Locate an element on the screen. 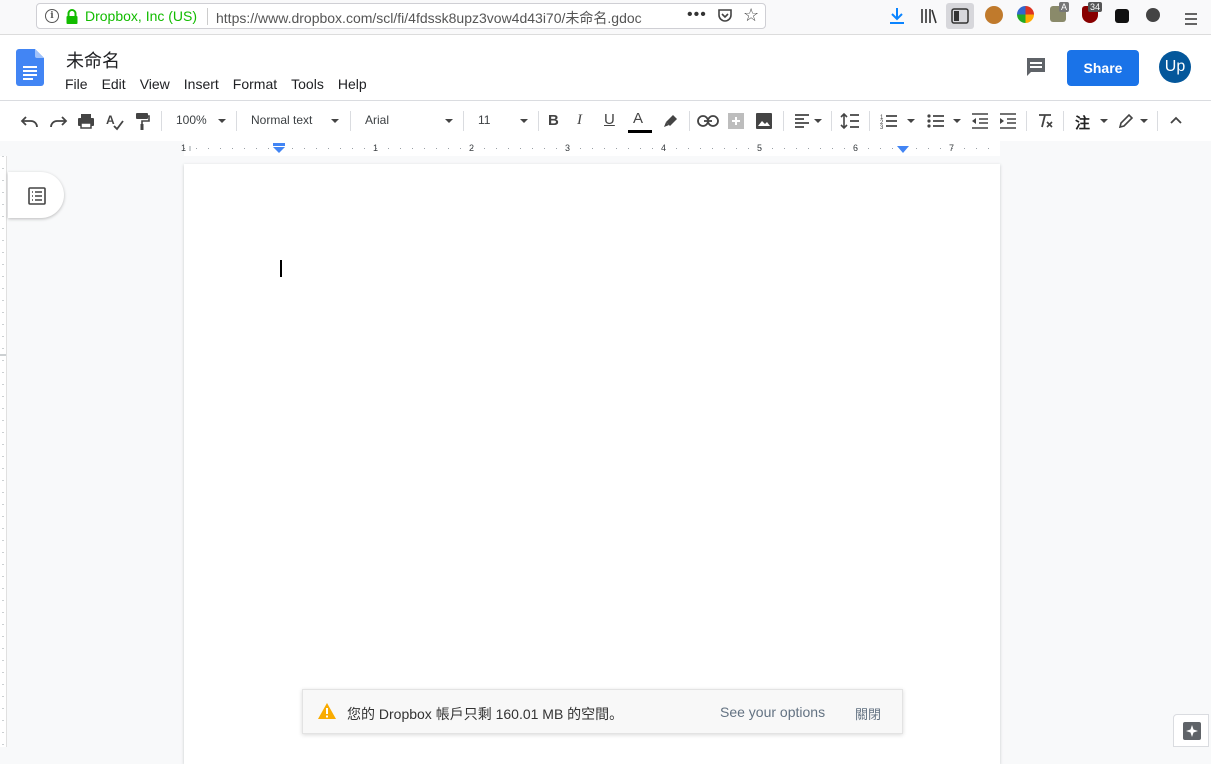 The height and width of the screenshot is (764, 1211). bookmark-star-icon: ☆ is located at coordinates (751, 15).